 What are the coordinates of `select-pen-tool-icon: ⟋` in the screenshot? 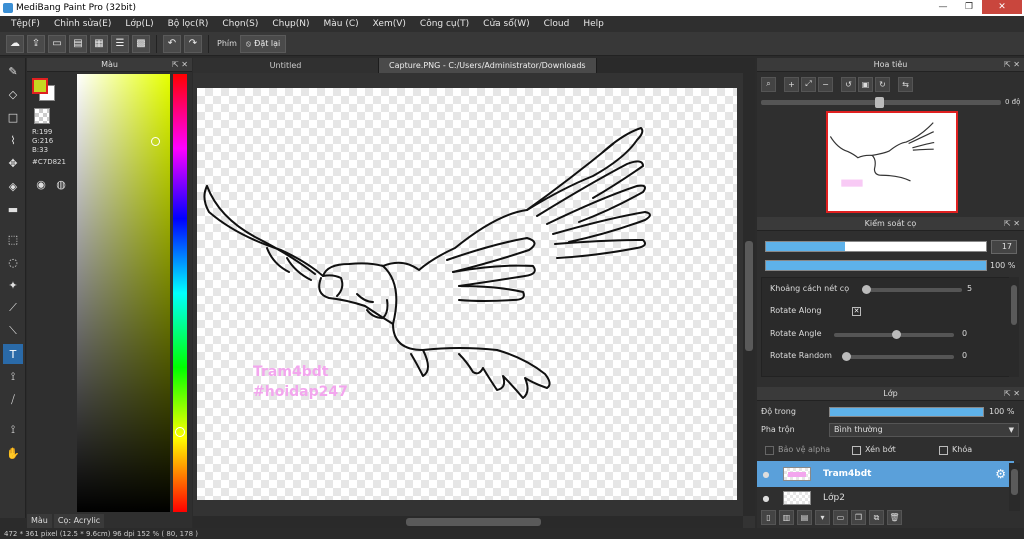 It's located at (13, 308).